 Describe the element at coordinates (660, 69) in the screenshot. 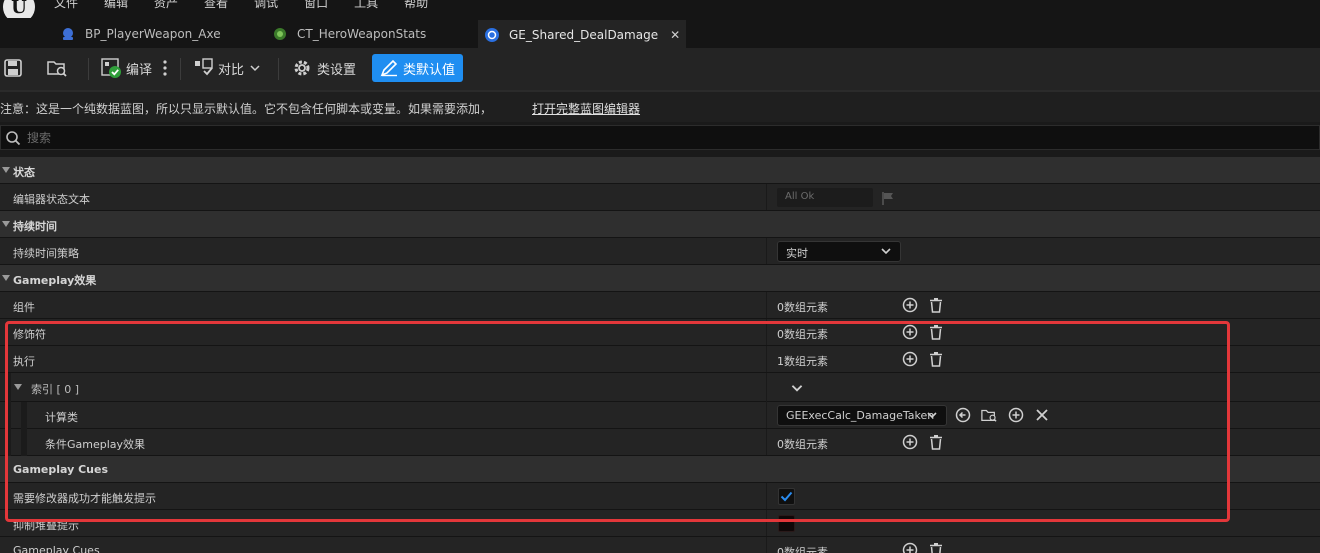

I see `toolbar: 编译 对比 类设置 类默认值` at that location.